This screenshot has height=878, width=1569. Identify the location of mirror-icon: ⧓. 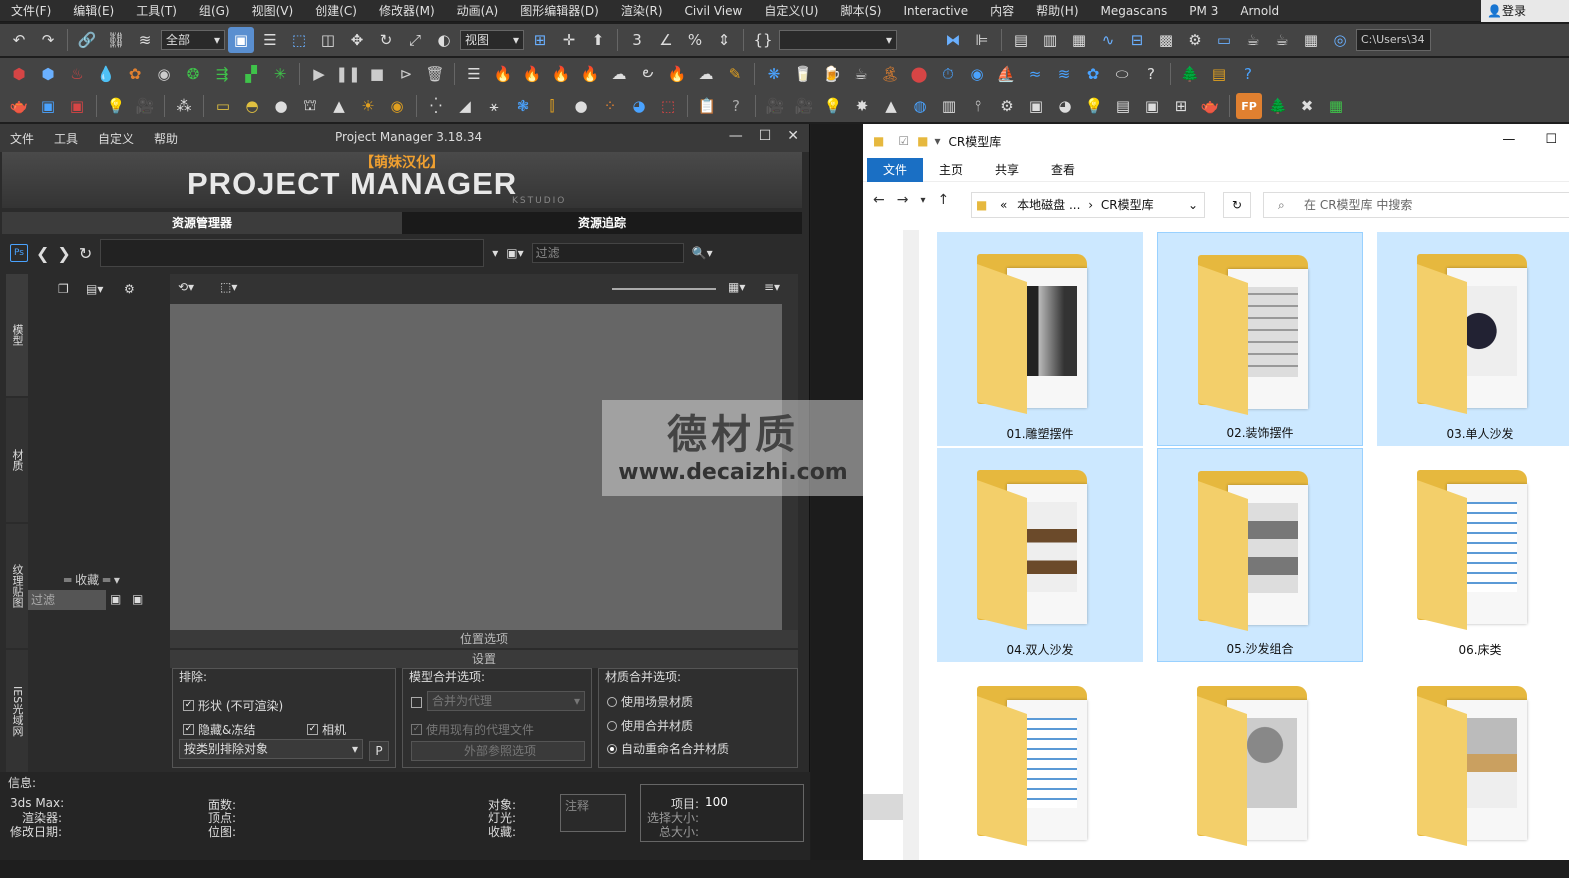
(953, 40).